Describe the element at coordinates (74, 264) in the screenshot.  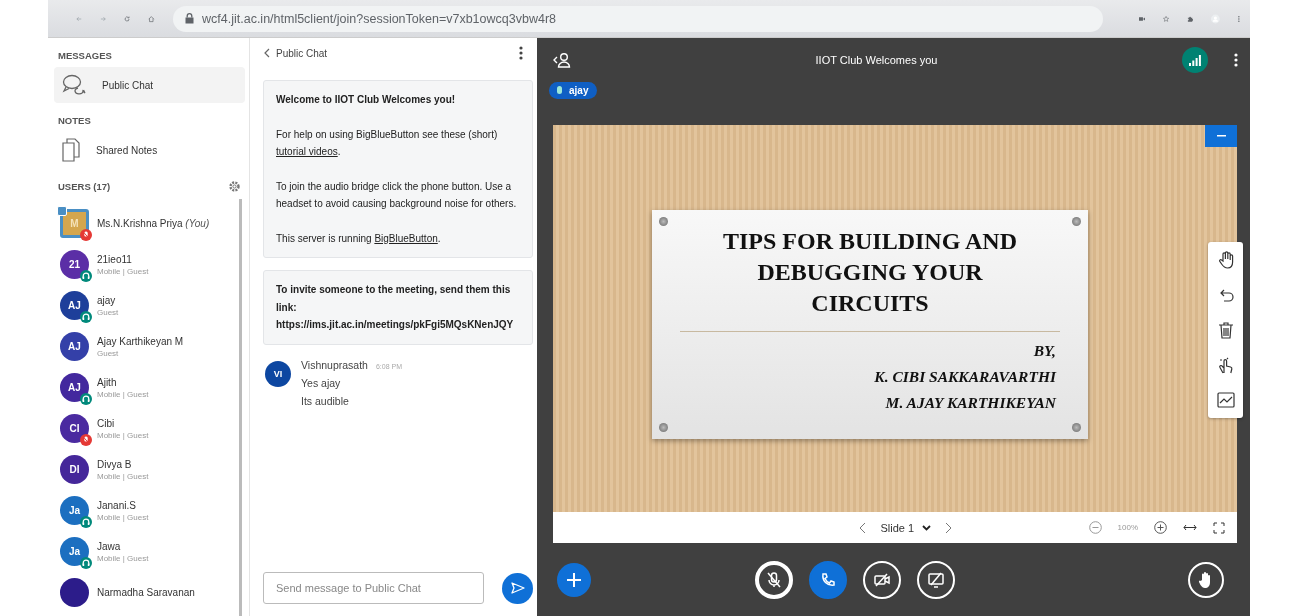
I see `user-avatar: 21` at that location.